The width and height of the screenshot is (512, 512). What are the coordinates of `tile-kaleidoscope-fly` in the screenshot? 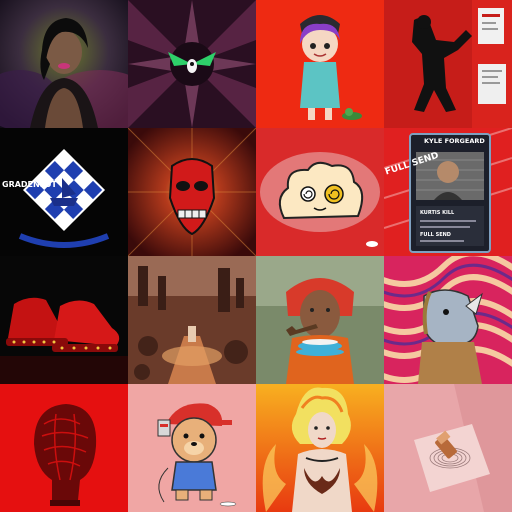 It's located at (192, 64).